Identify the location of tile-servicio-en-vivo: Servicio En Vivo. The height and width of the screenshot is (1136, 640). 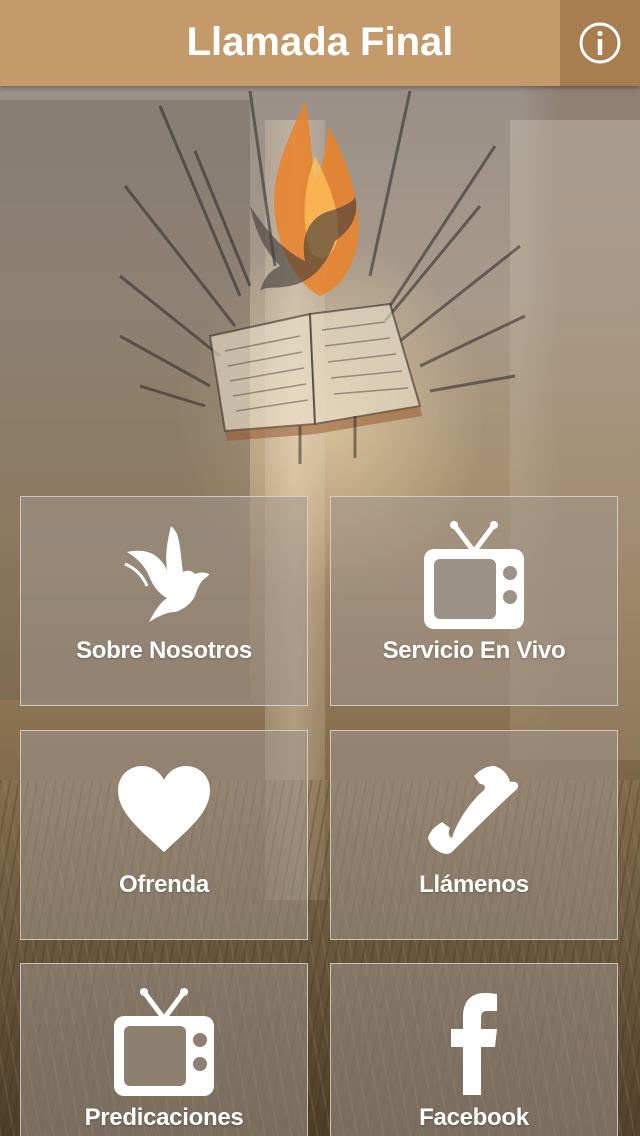
(474, 601).